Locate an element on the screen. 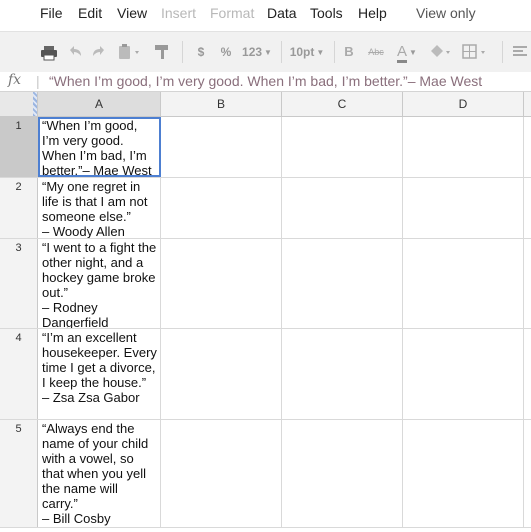 This screenshot has width=531, height=532. cell-c1 is located at coordinates (342, 147).